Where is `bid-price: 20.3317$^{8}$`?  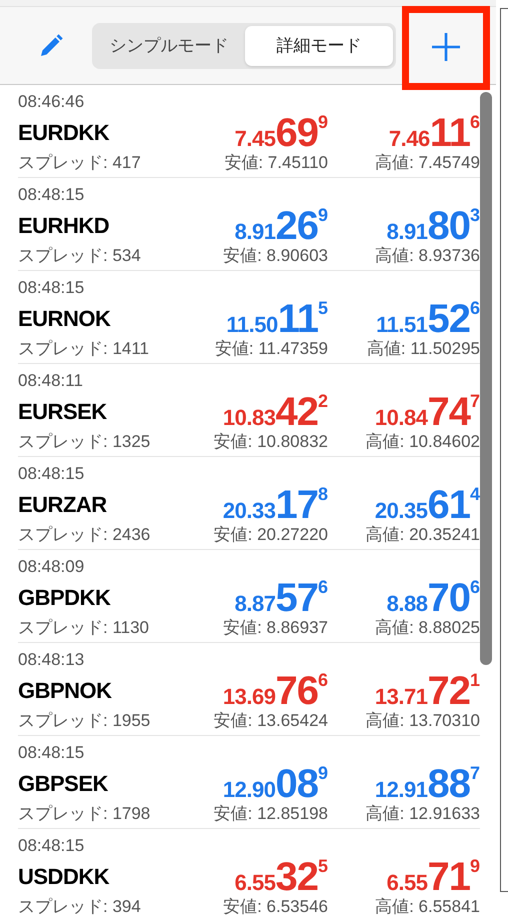 bid-price: 20.3317$^{8}$ is located at coordinates (275, 504).